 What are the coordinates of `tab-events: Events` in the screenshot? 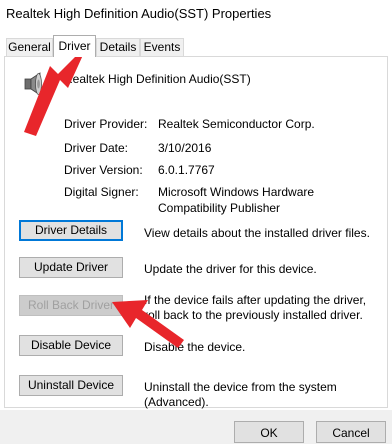 It's located at (162, 47).